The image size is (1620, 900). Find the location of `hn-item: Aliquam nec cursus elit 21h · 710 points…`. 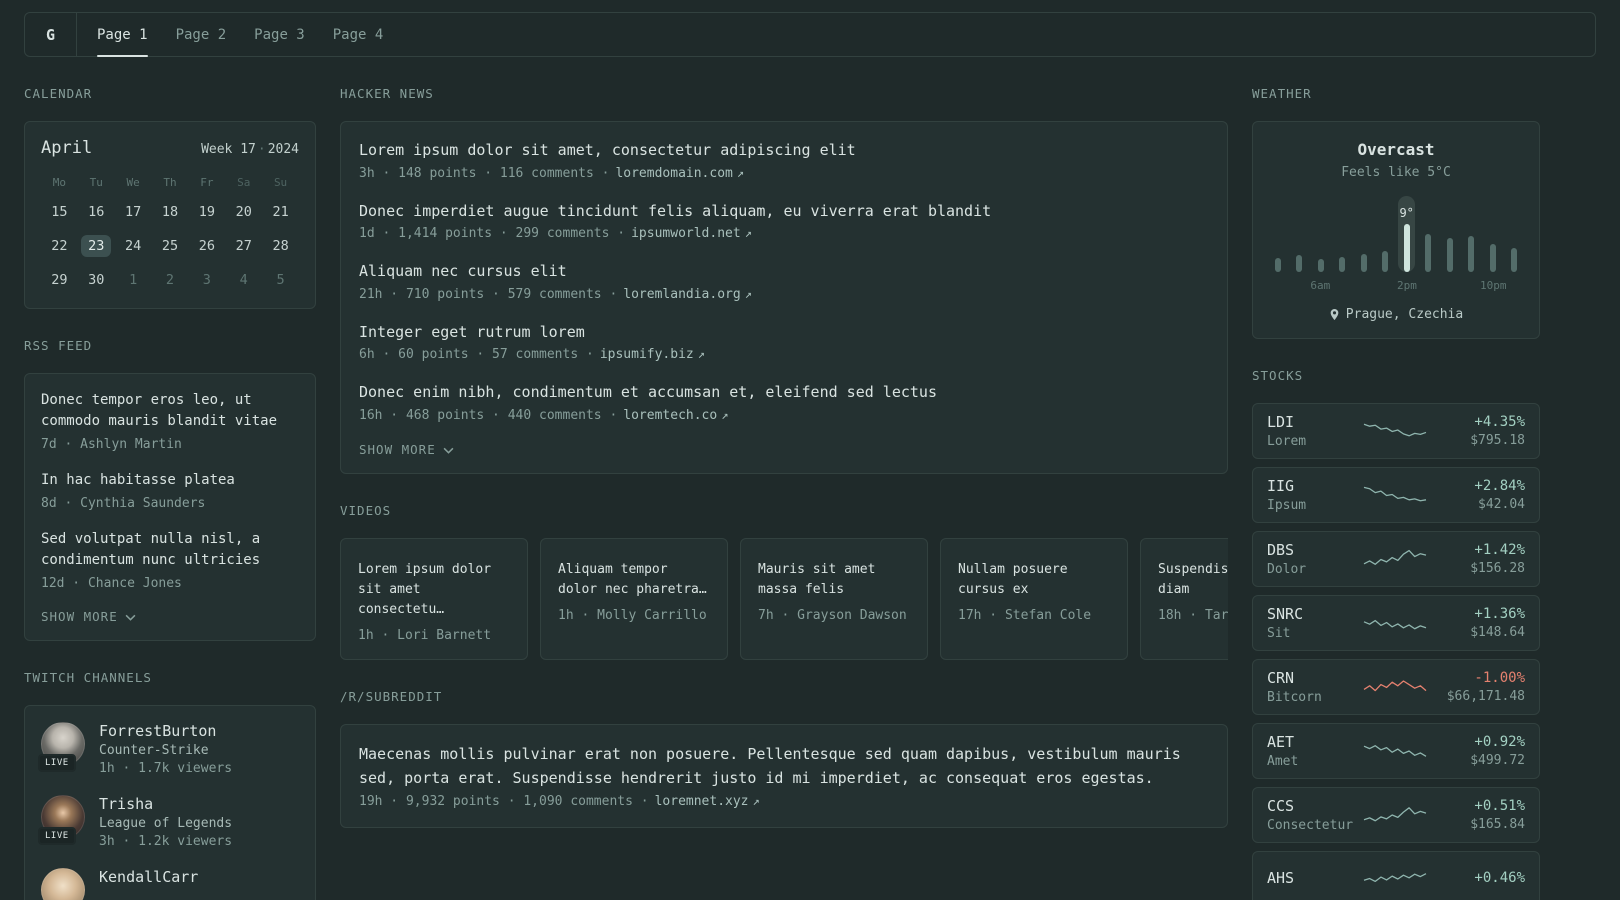

hn-item: Aliquam nec cursus elit 21h · 710 points… is located at coordinates (784, 281).